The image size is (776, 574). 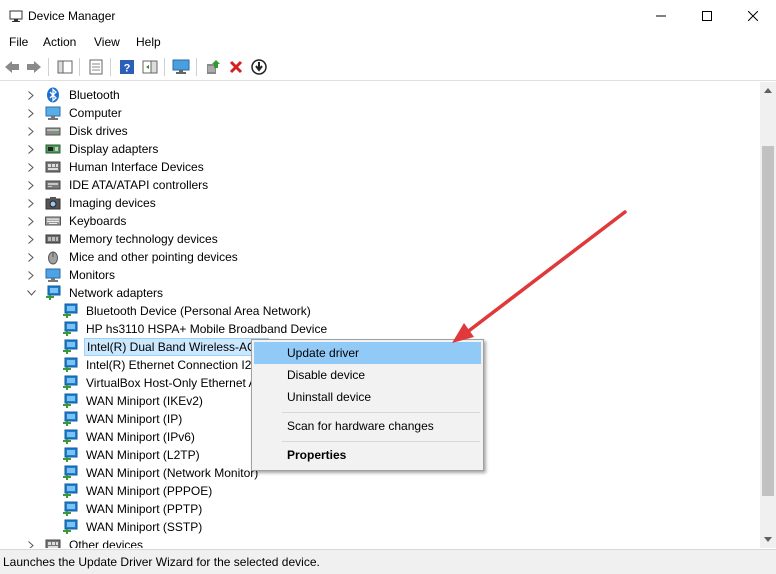 I want to click on disable-device-label: Disable device, so click(x=326, y=375).